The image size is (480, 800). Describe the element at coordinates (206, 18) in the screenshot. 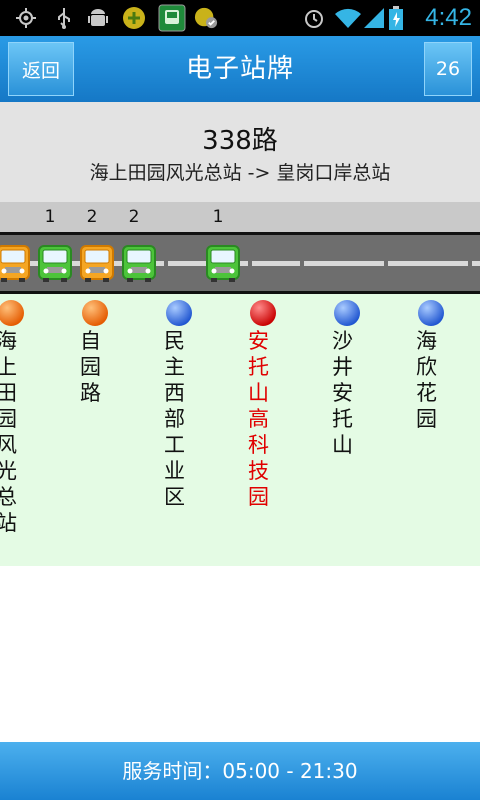

I see `app-check-icon` at that location.